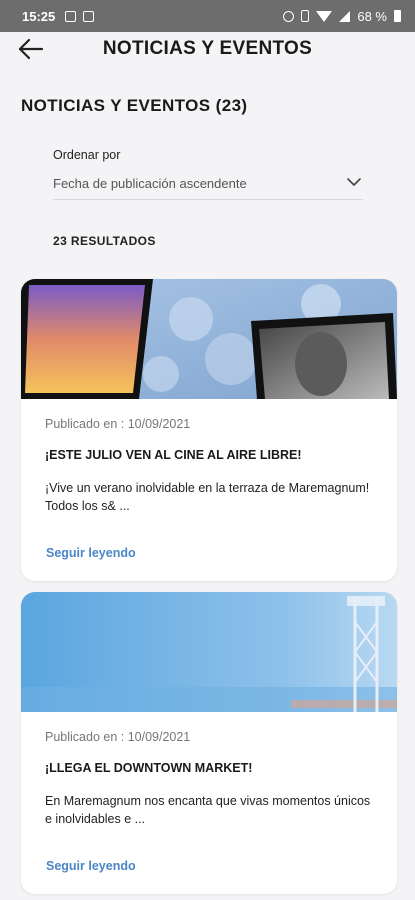 This screenshot has width=415, height=900. I want to click on status-icons: 68 %, so click(342, 16).